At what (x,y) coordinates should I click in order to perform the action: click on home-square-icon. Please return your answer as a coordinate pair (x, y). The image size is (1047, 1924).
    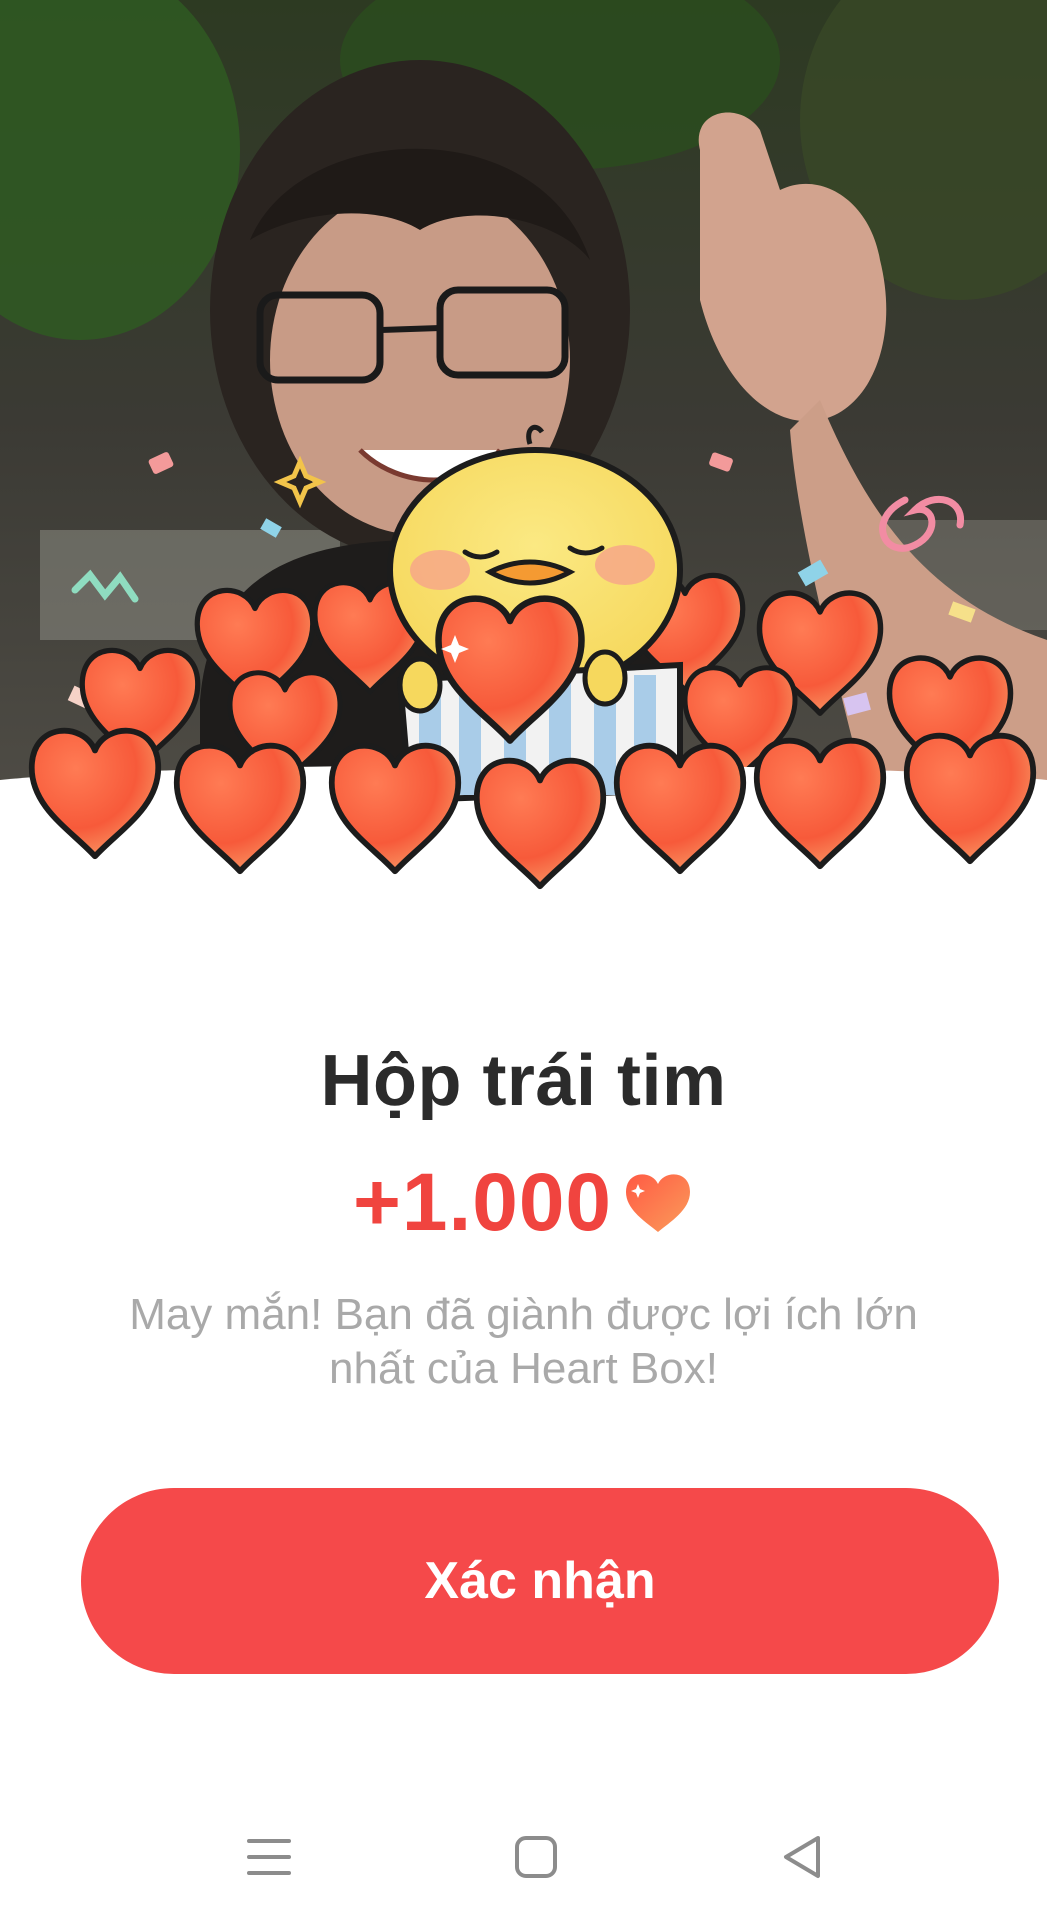
    Looking at the image, I should click on (536, 1857).